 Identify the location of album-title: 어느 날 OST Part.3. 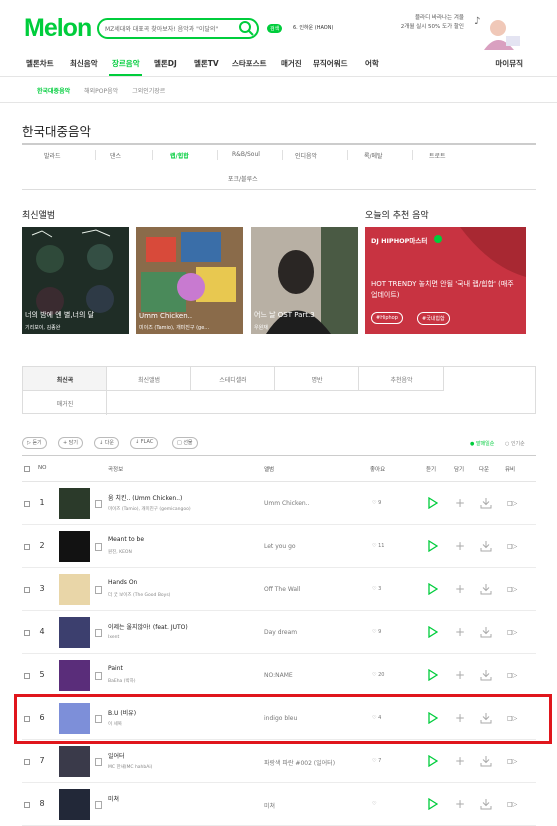
(284, 315).